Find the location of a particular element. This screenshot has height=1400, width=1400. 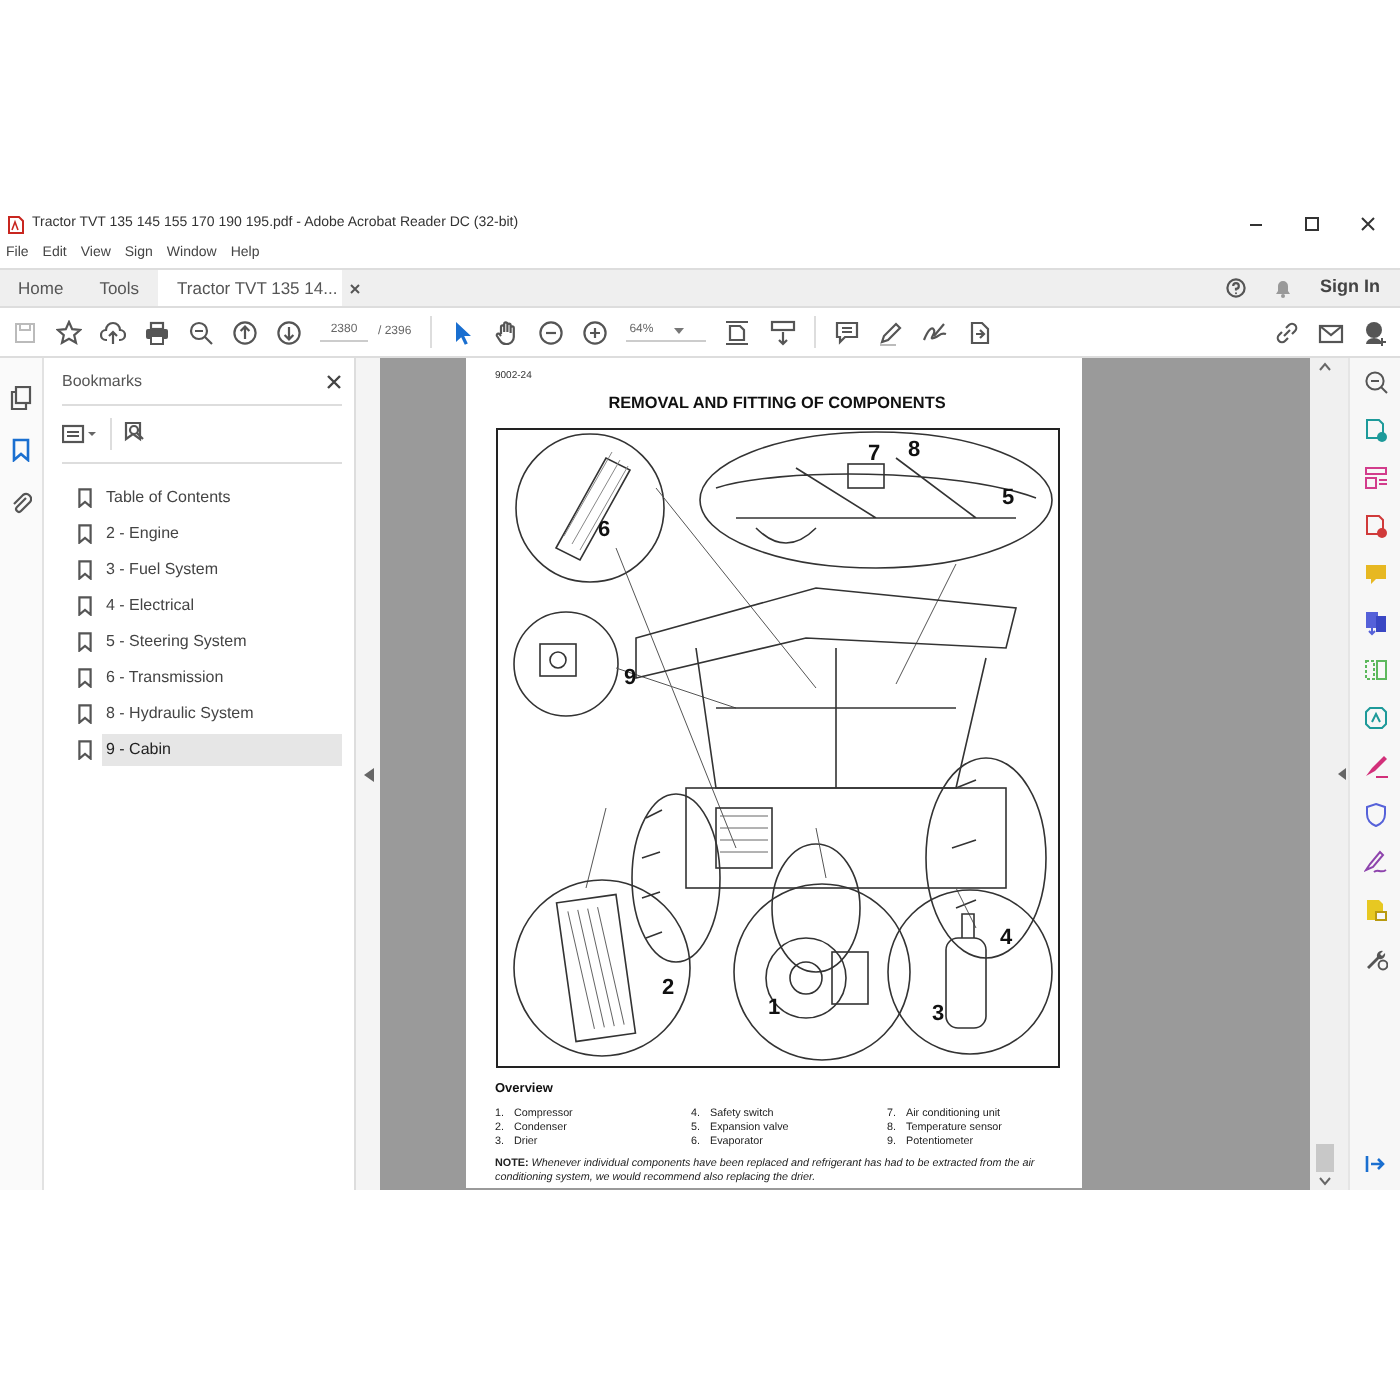

callout-number: 9 is located at coordinates (629, 677).